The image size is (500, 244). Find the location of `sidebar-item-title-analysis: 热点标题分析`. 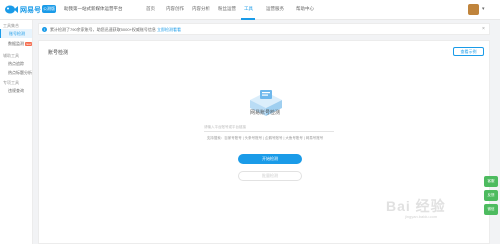

sidebar-item-title-analysis: 热点标题分析 is located at coordinates (16, 72).